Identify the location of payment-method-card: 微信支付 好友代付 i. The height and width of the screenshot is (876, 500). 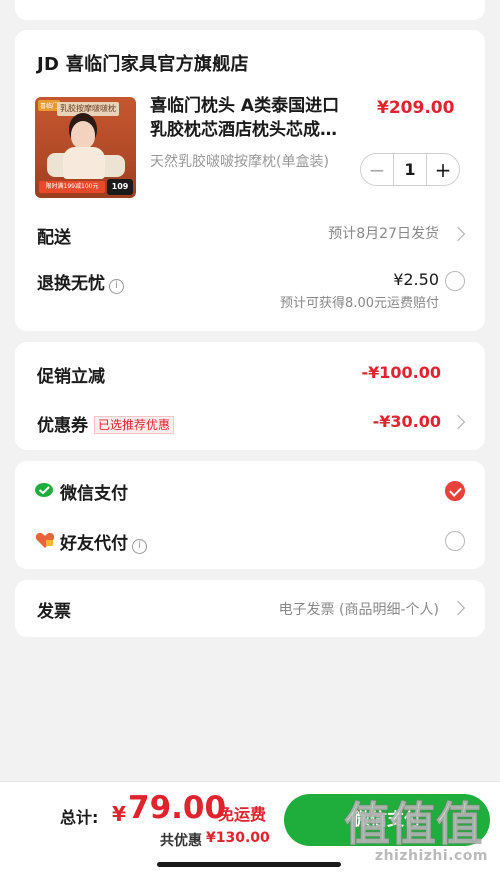
(250, 515).